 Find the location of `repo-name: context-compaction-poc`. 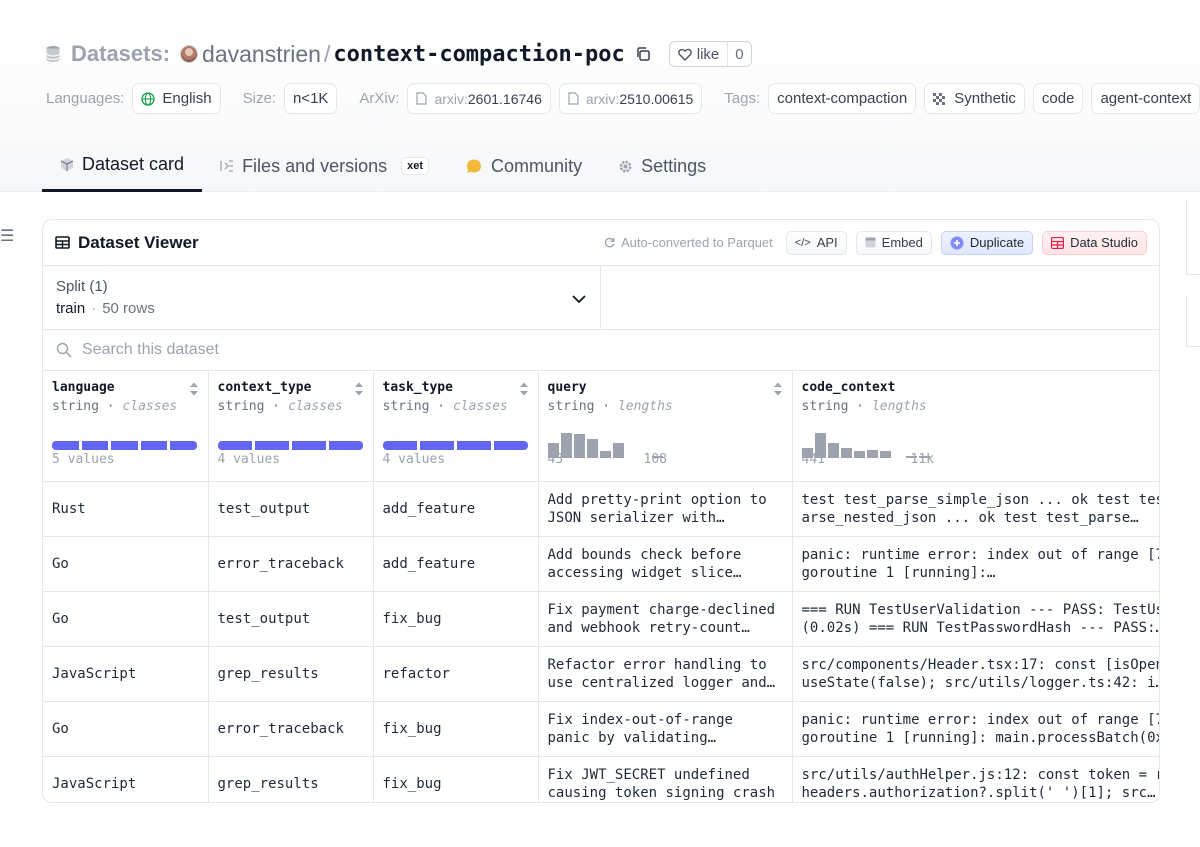

repo-name: context-compaction-poc is located at coordinates (478, 54).